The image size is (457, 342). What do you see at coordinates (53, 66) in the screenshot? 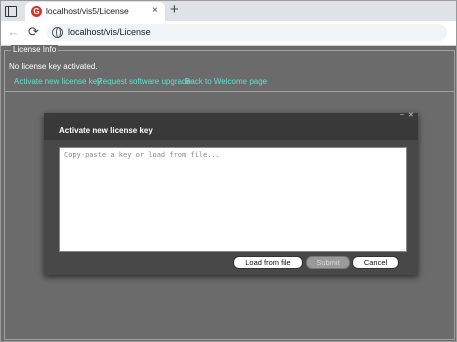
I see `license-status: No license key activated.` at bounding box center [53, 66].